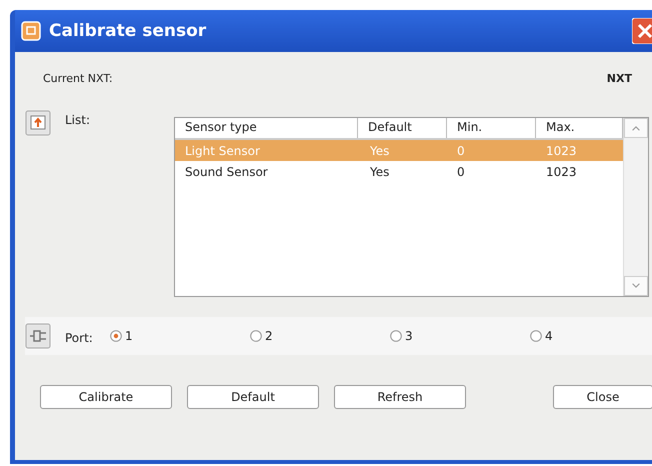  I want to click on window-title: Calibrate sensor, so click(127, 31).